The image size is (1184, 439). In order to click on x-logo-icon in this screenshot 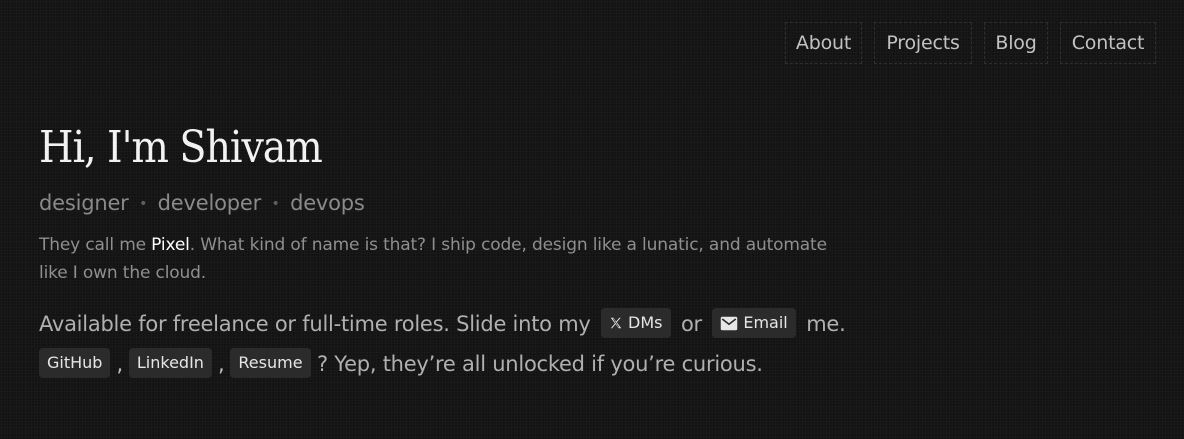, I will do `click(616, 323)`.